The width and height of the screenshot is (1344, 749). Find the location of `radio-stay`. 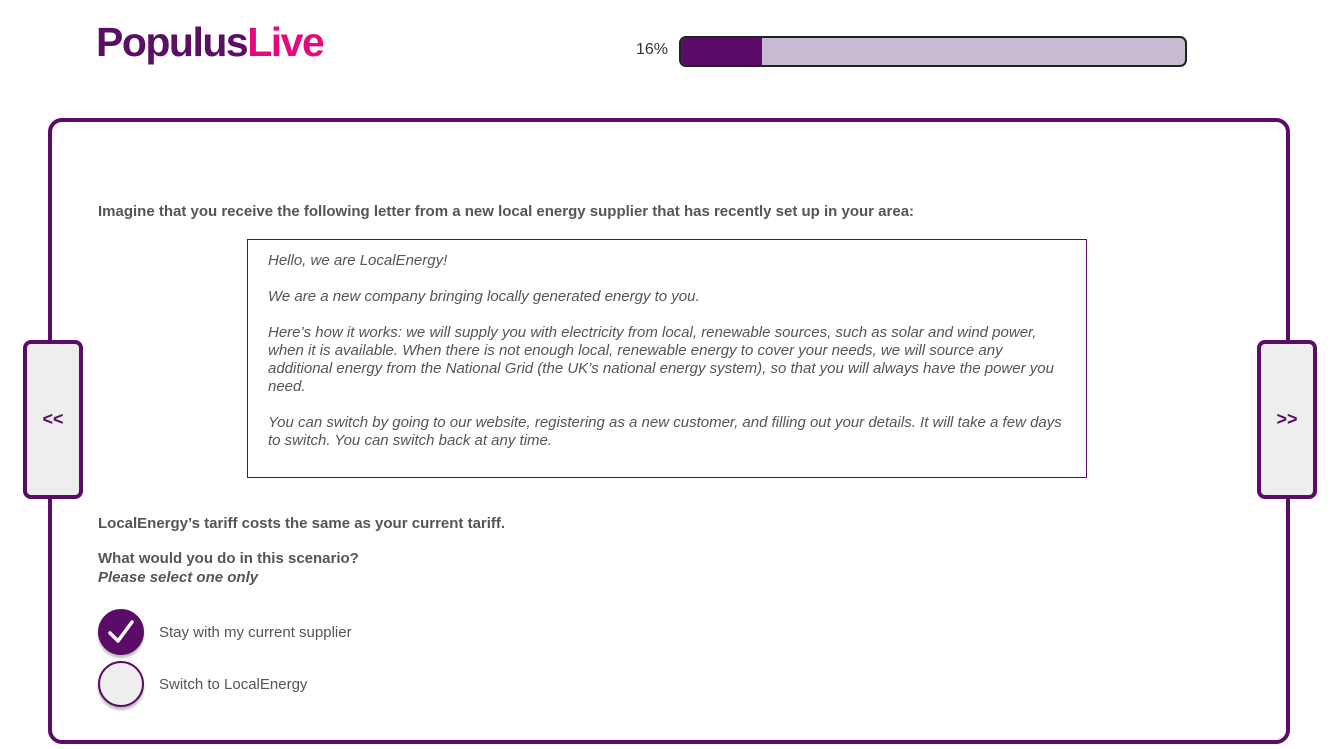

radio-stay is located at coordinates (121, 632).